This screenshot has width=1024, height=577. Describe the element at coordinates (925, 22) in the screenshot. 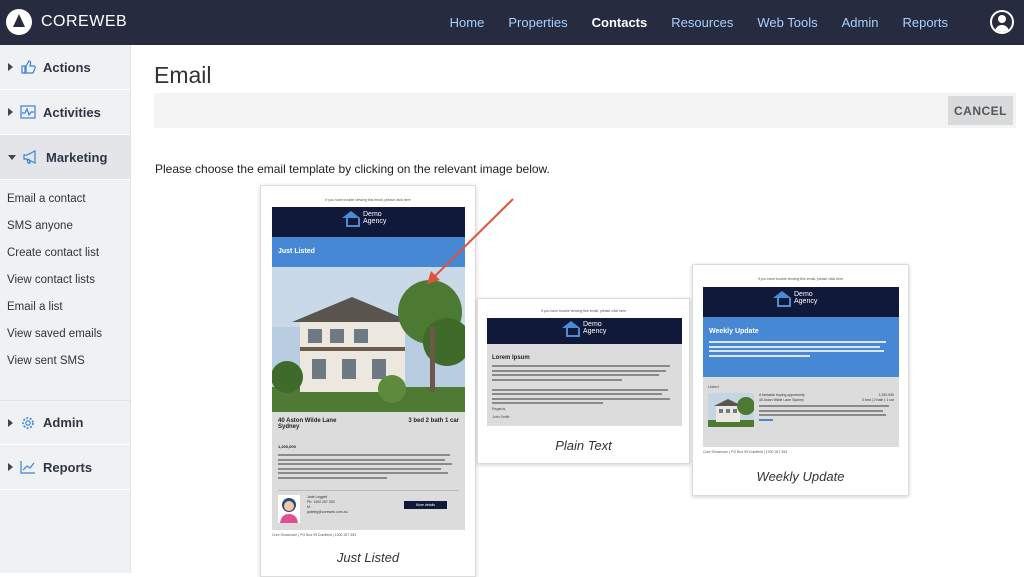

I see `nav-reports: Reports` at that location.